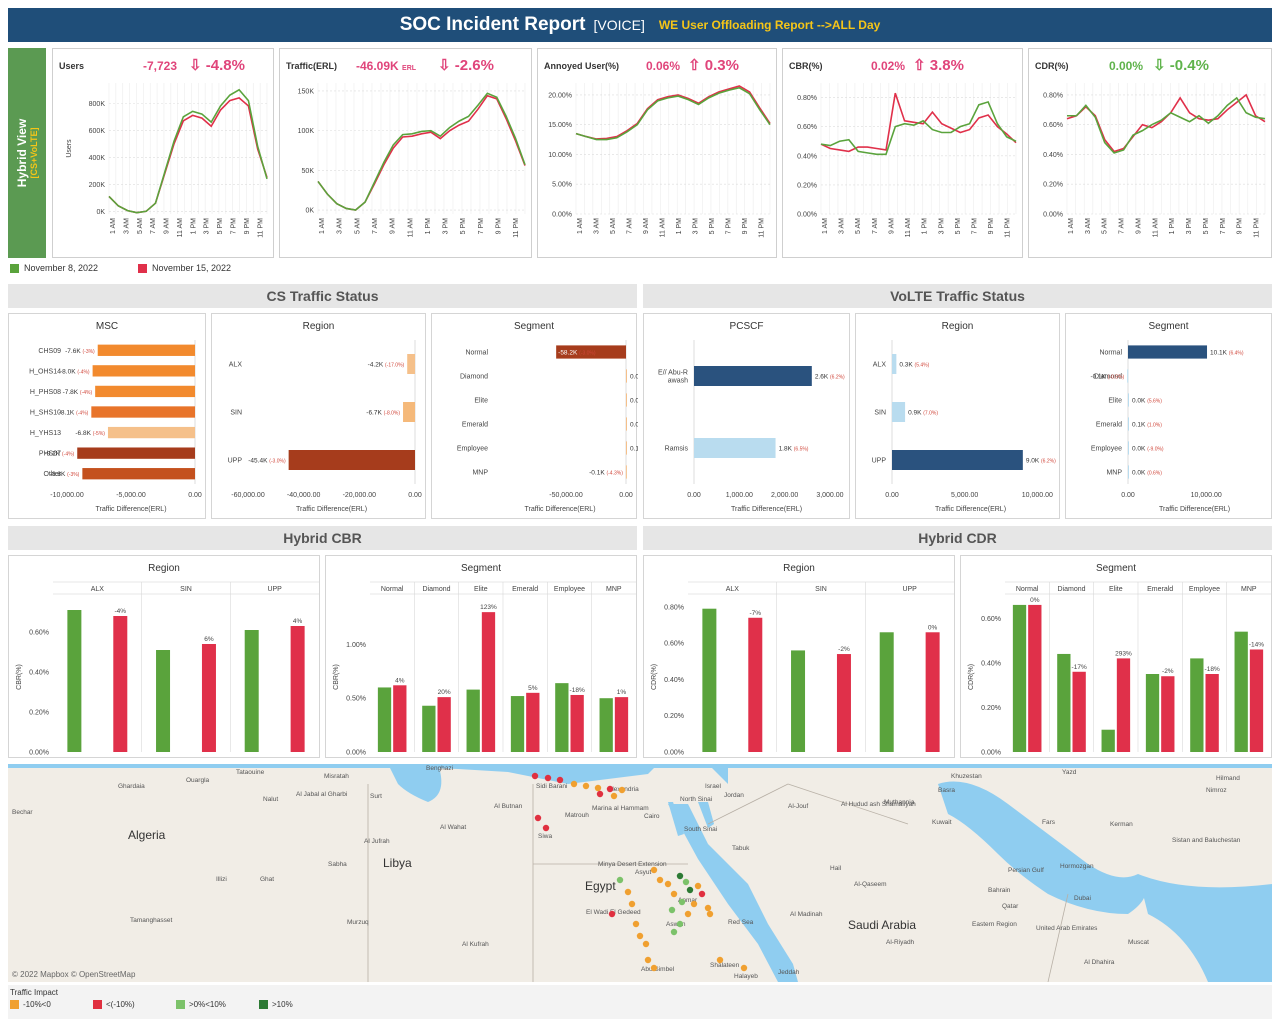  I want to click on x-tick-label: 3 AM, so click(340, 226).